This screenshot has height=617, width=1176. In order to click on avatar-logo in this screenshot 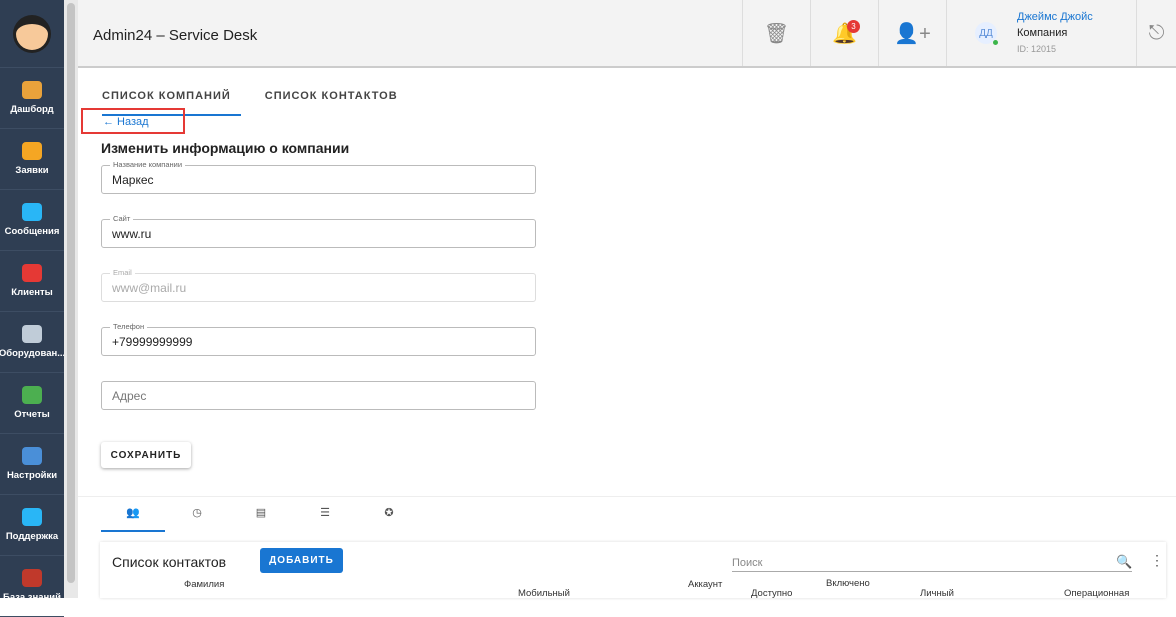, I will do `click(32, 34)`.